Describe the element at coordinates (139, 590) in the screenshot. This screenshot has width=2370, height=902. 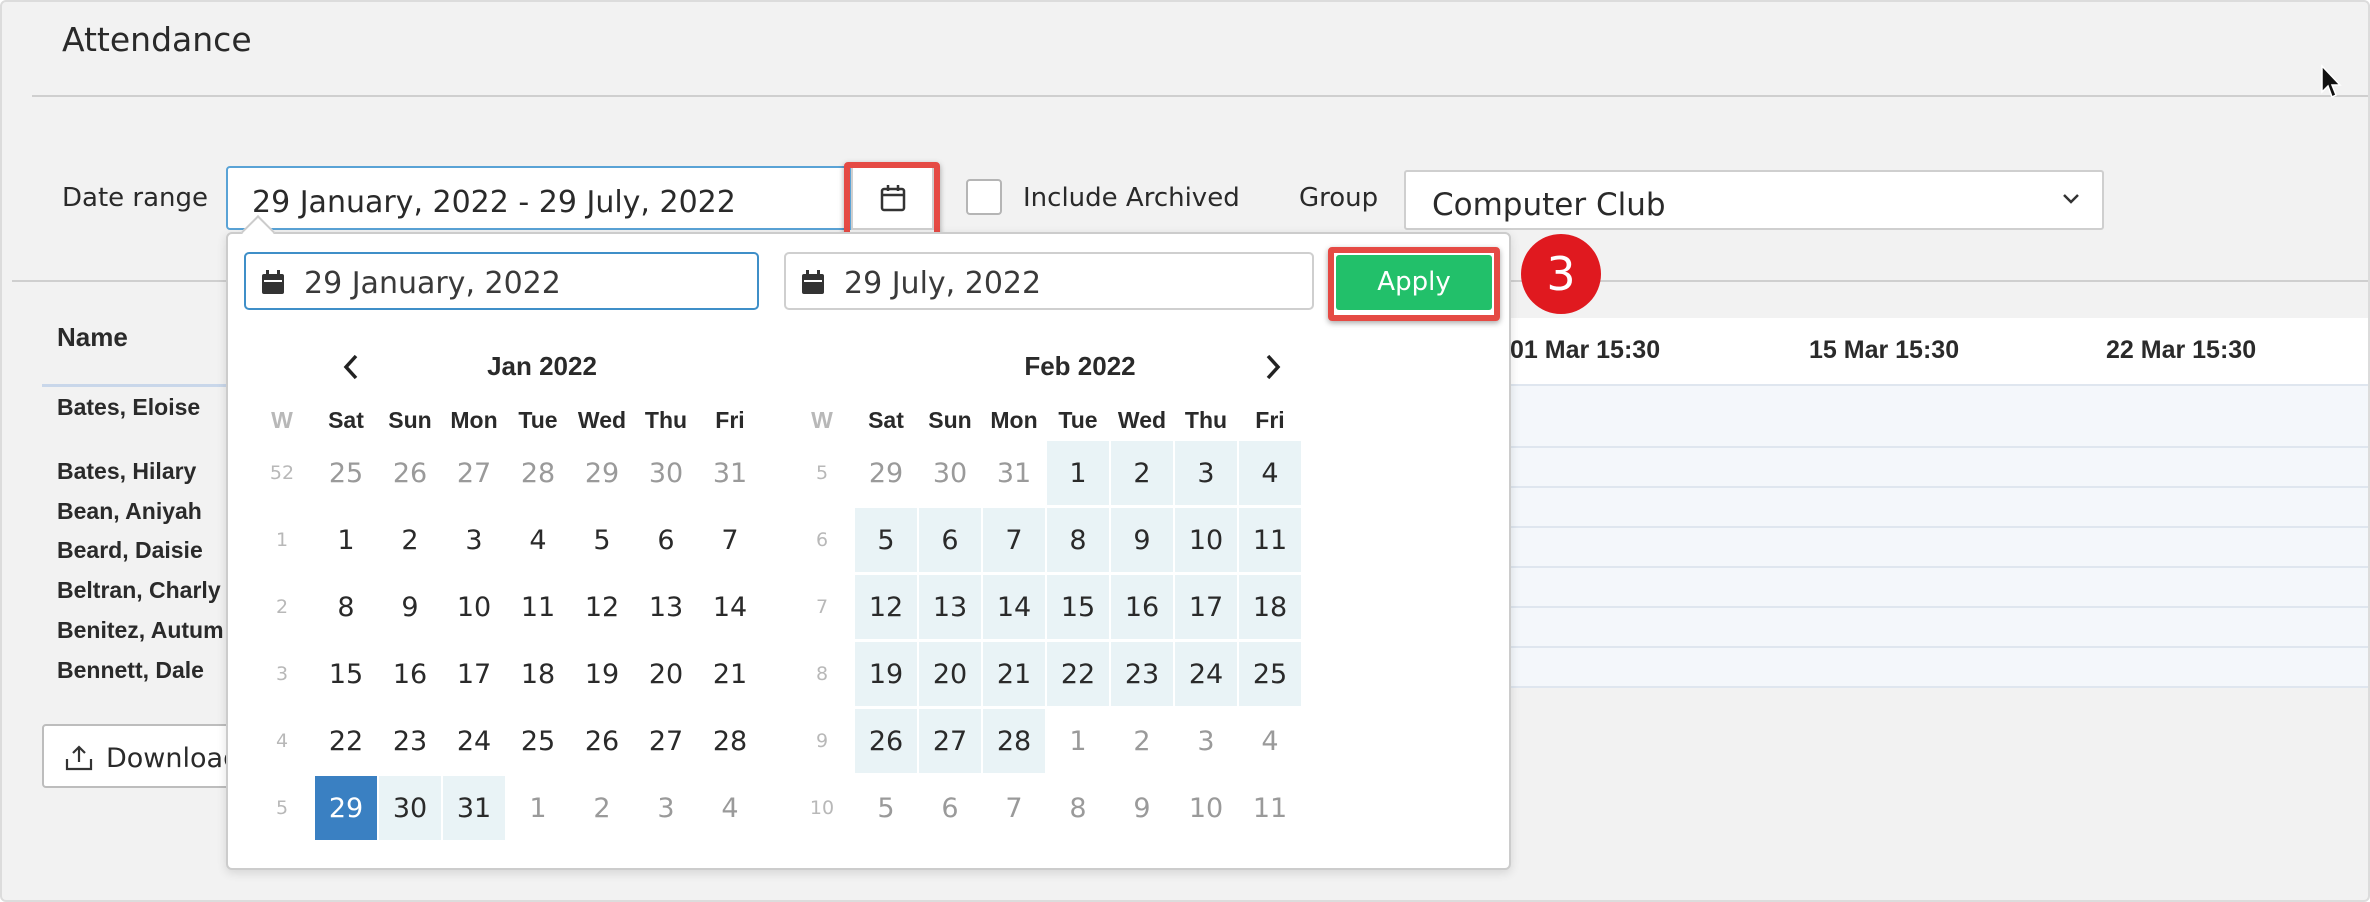
I see `student-name: Beltran, Charly` at that location.